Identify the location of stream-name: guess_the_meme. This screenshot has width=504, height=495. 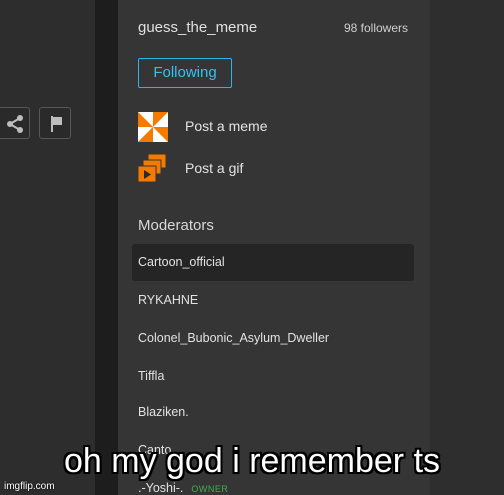
(197, 27).